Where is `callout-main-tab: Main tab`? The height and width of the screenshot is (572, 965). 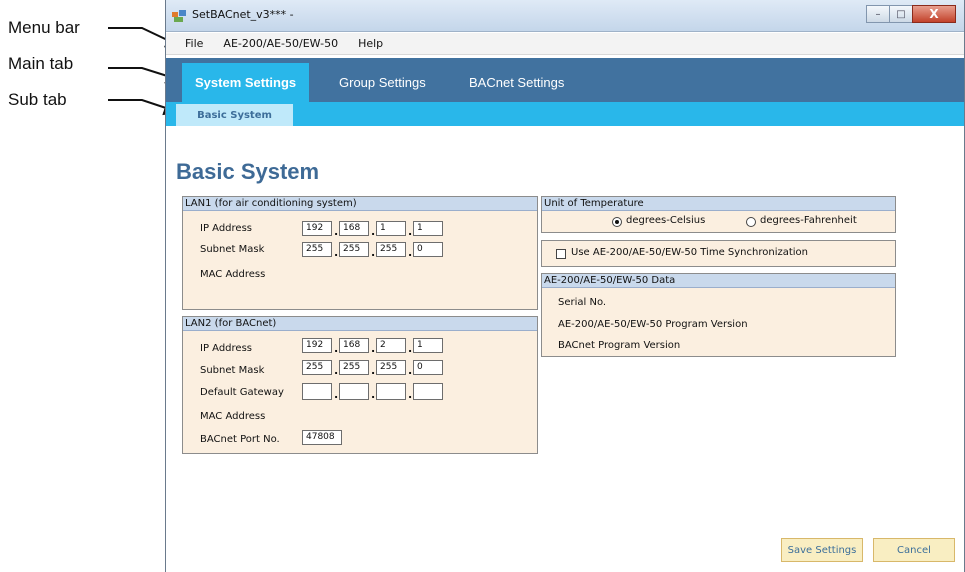 callout-main-tab: Main tab is located at coordinates (40, 64).